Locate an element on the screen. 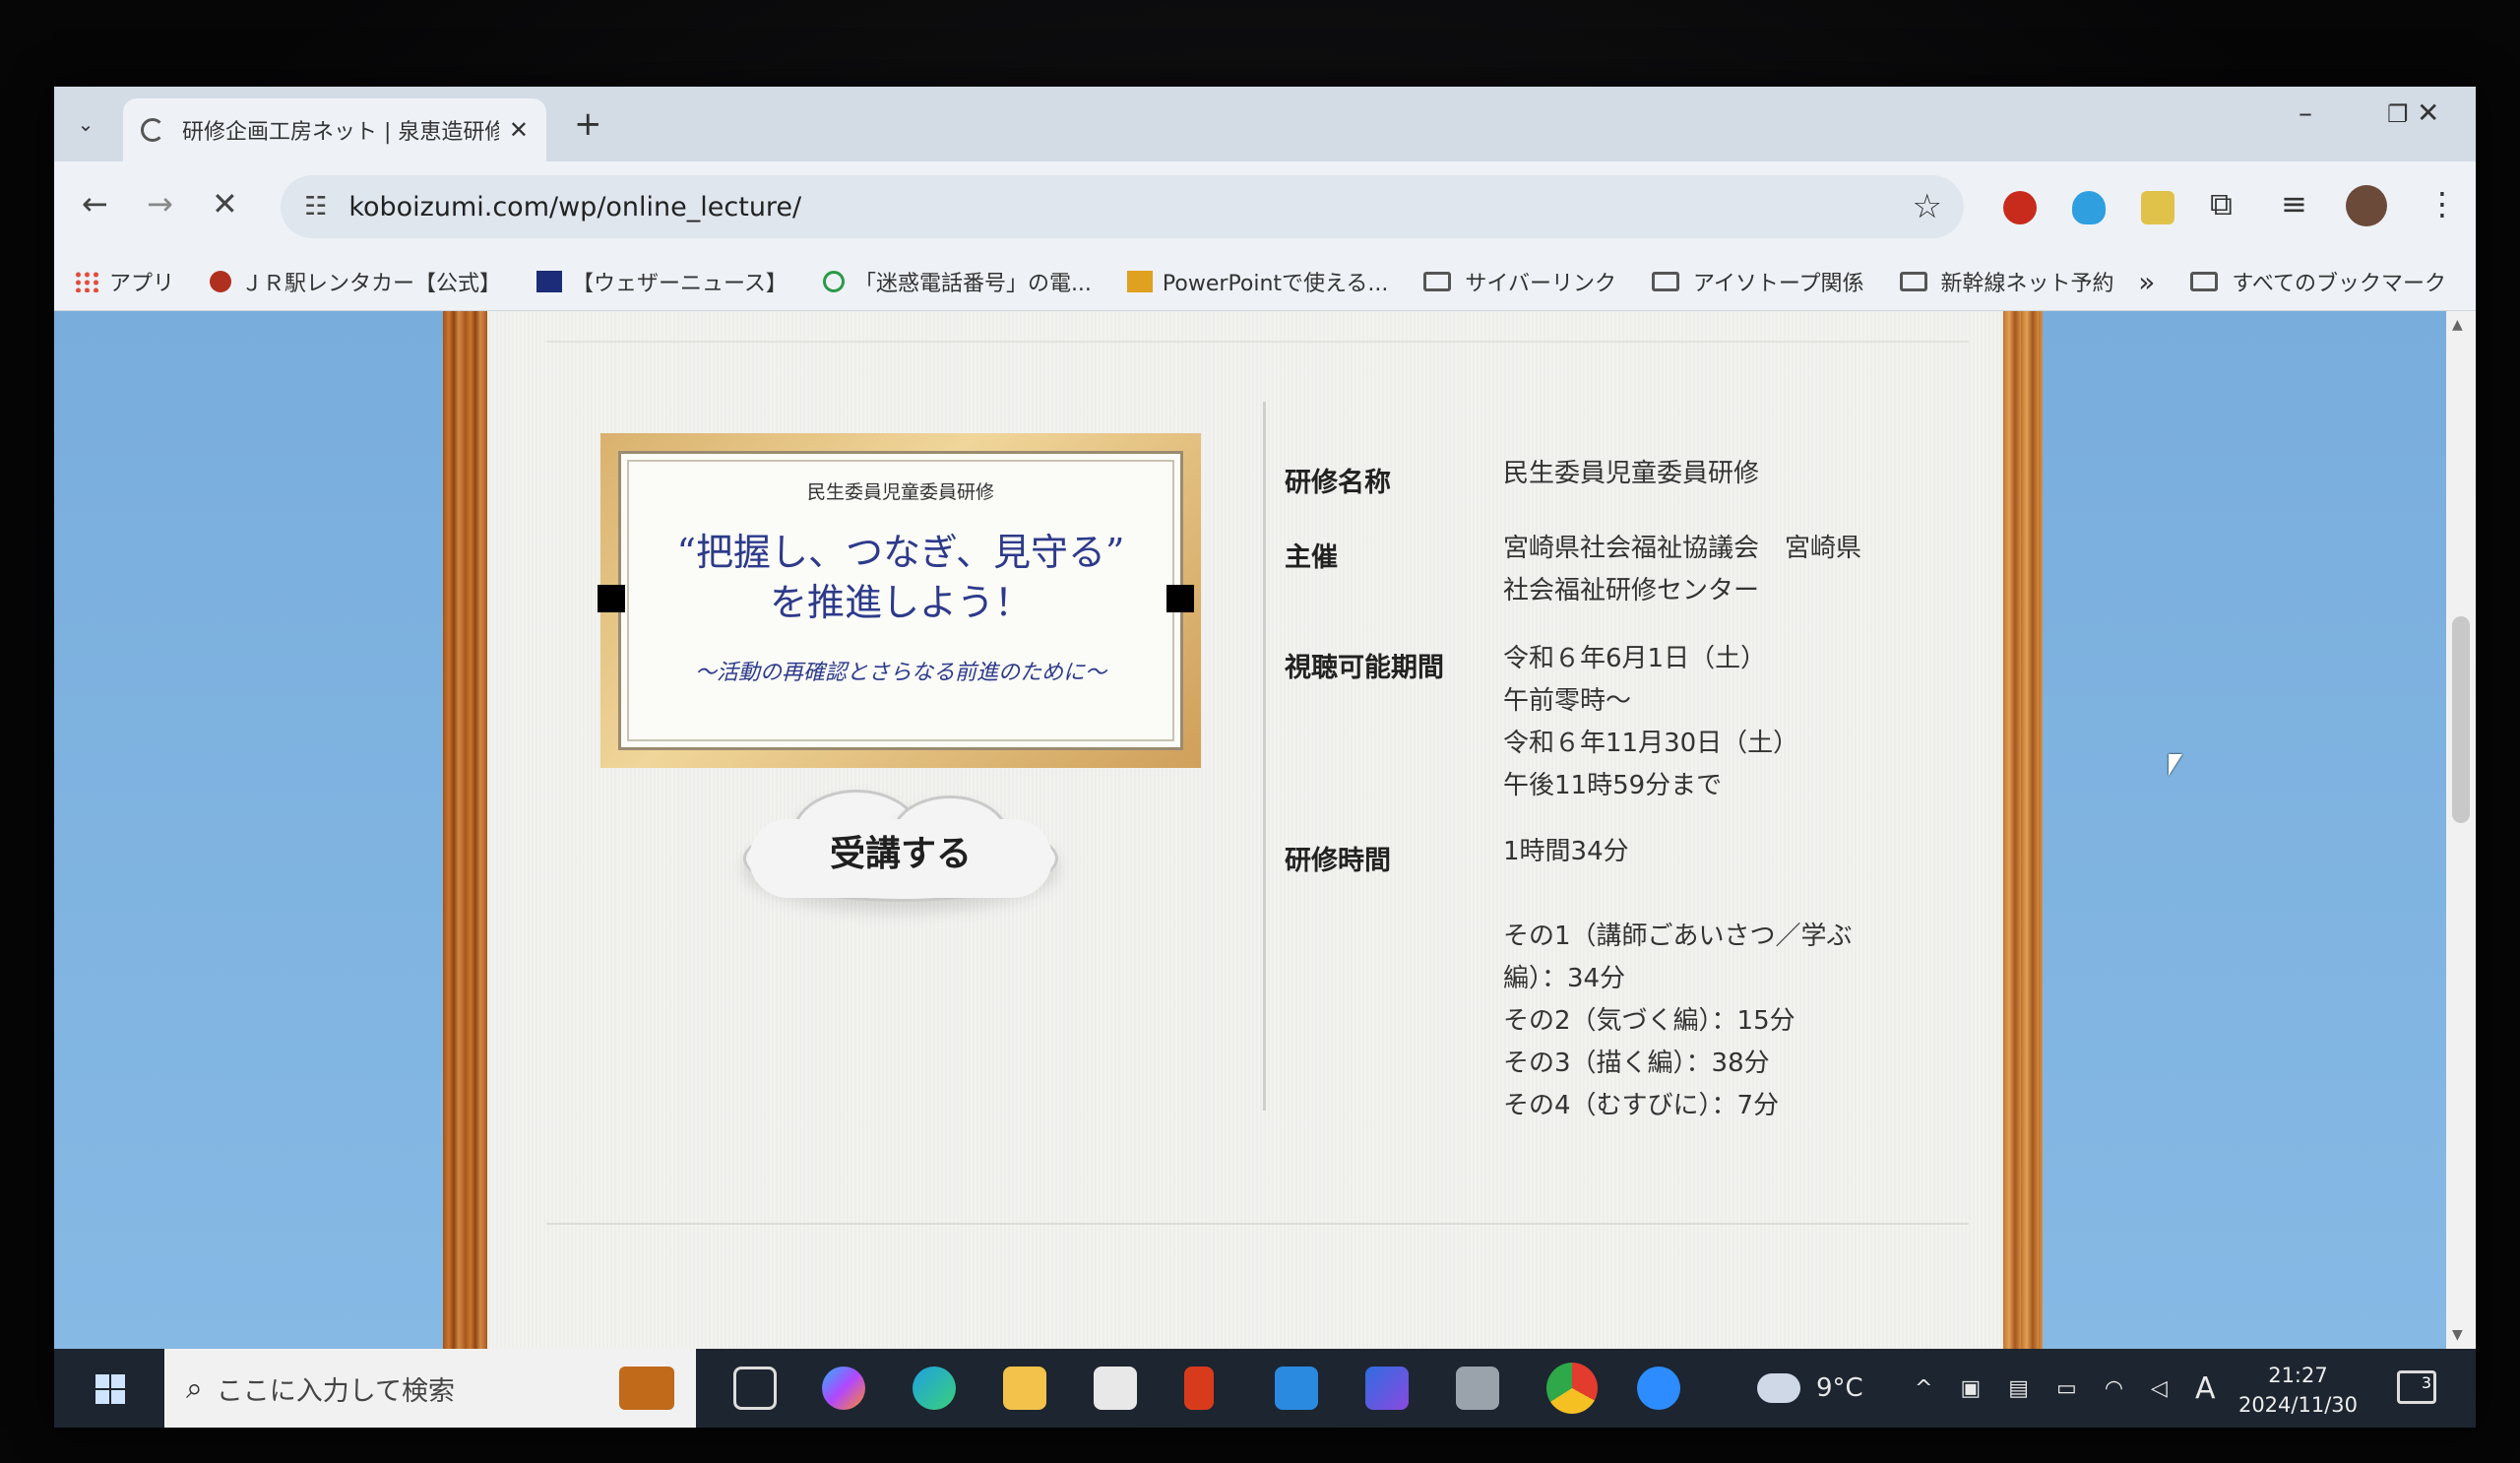  zoom-icon is located at coordinates (1658, 1389).